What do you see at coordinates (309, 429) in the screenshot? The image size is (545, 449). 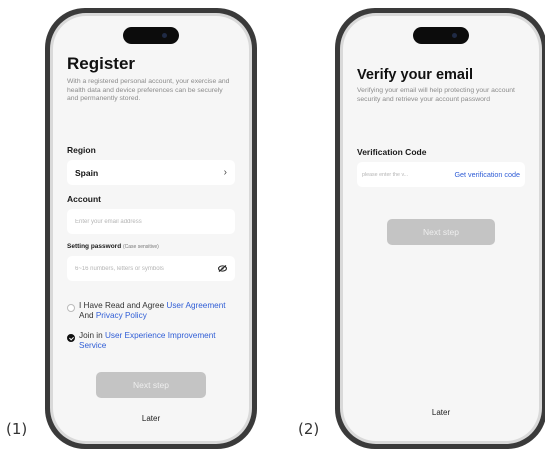 I see `figure-label-2: (2)` at bounding box center [309, 429].